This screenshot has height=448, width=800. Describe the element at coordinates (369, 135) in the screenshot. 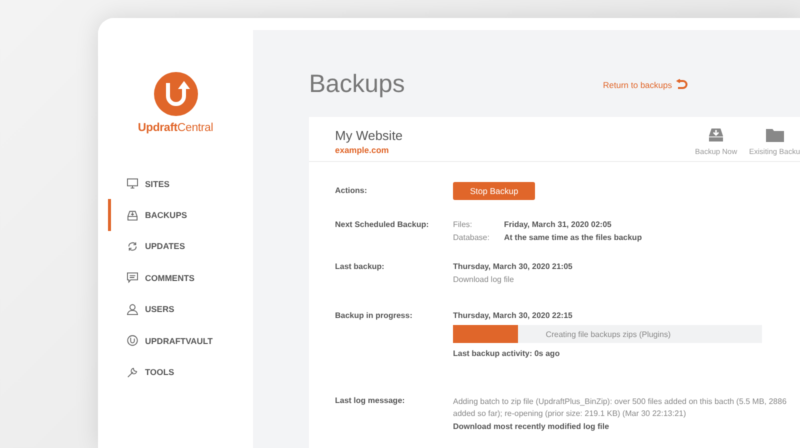

I see `site-name: My Website` at that location.